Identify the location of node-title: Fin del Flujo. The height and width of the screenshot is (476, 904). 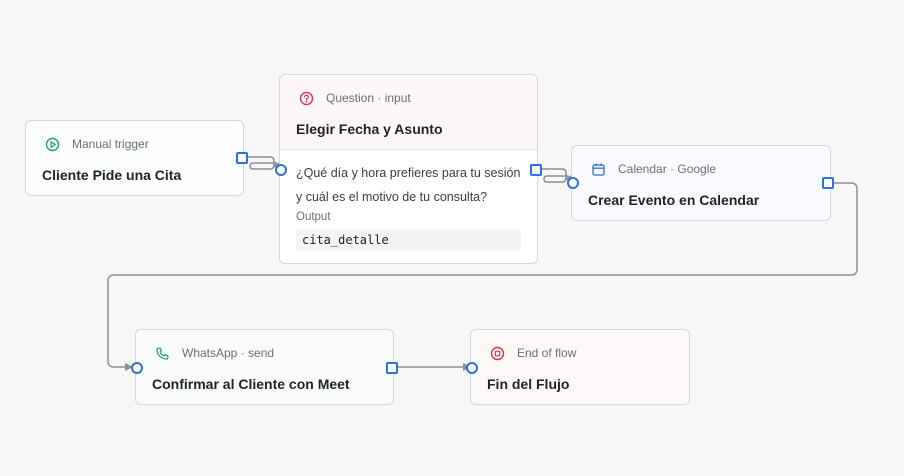
(528, 384).